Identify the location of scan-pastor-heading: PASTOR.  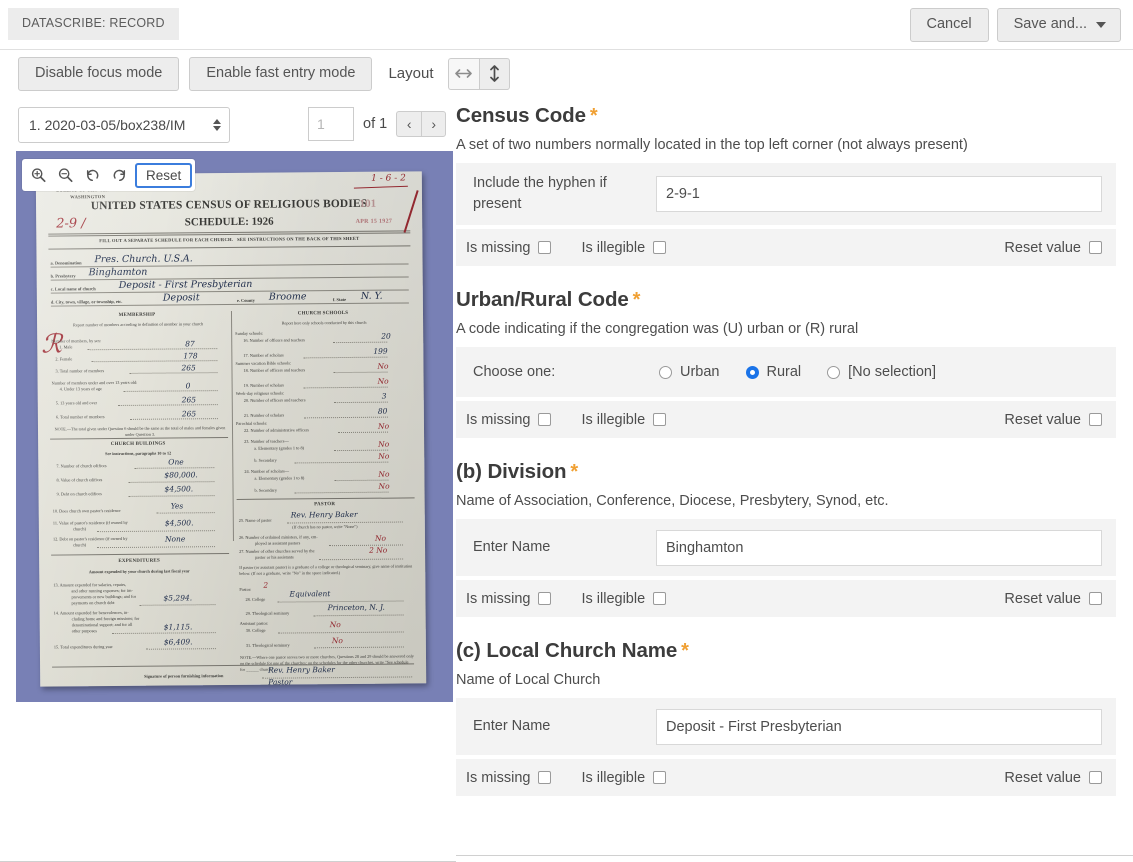
(325, 505).